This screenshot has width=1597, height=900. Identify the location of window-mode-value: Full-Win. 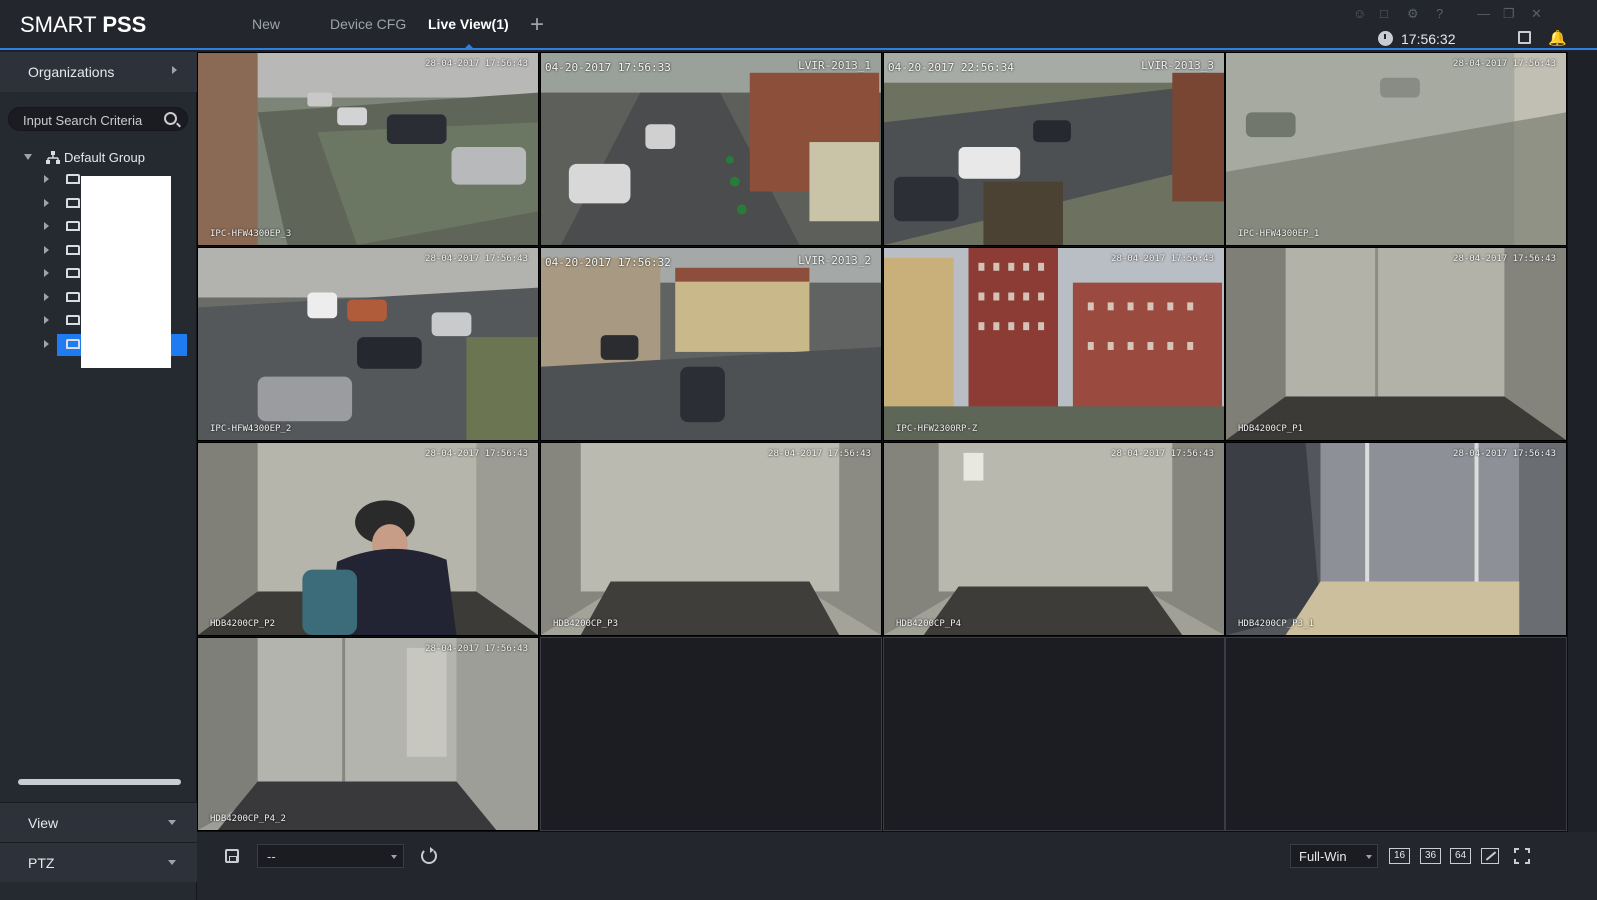
(1323, 856).